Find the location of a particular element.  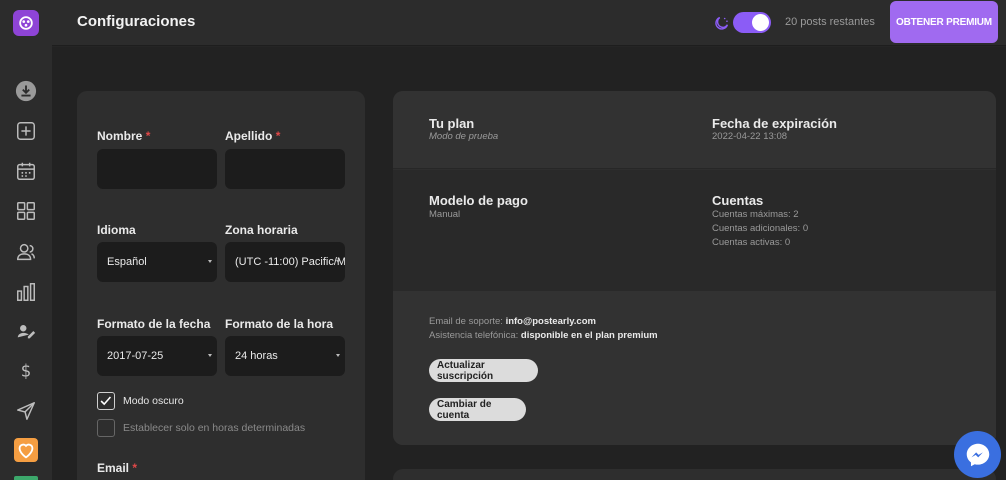

pin-icon is located at coordinates (26, 331).